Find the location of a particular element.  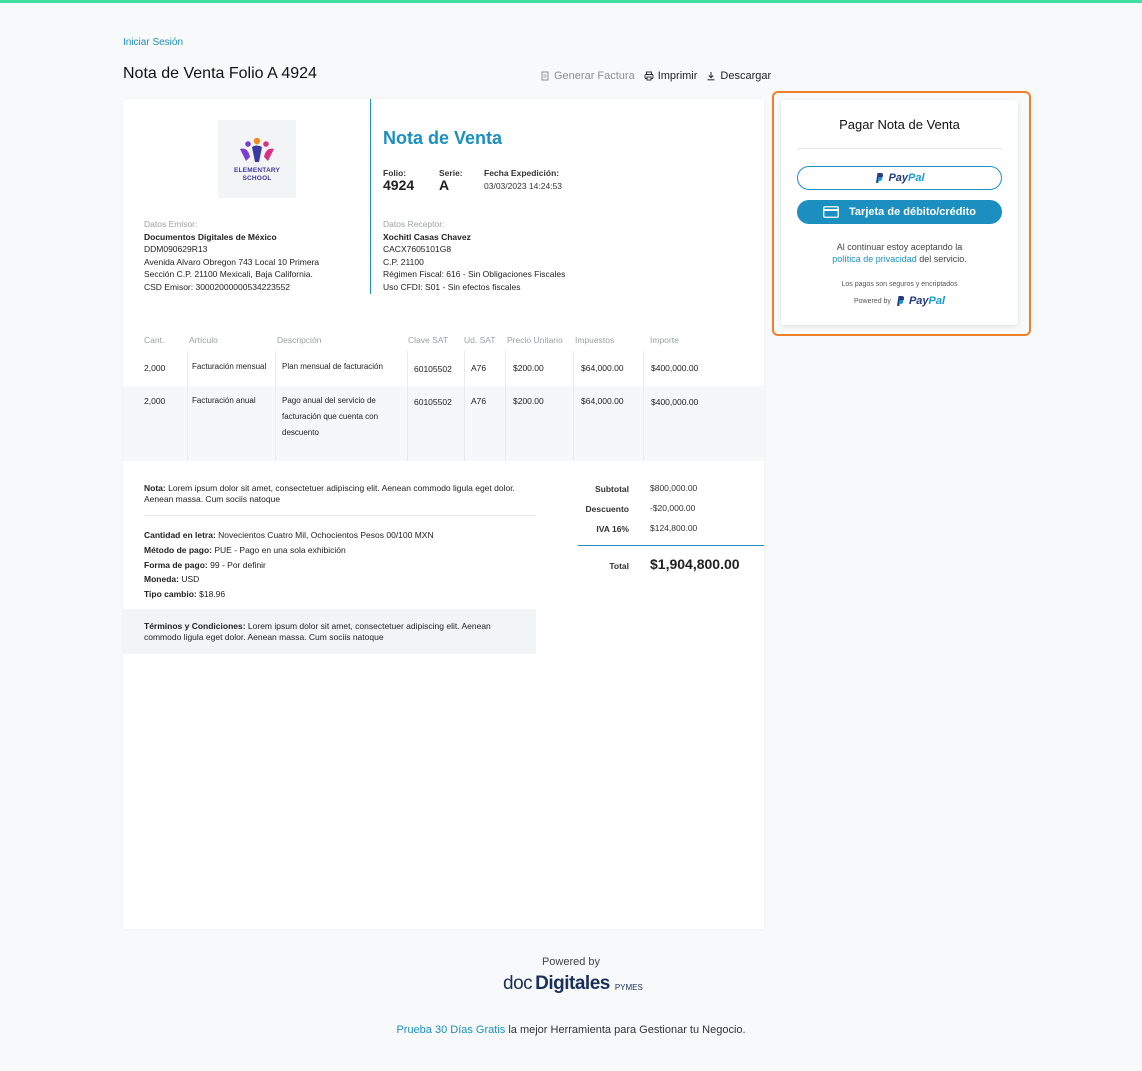

serie-block: Serie: A is located at coordinates (451, 180).